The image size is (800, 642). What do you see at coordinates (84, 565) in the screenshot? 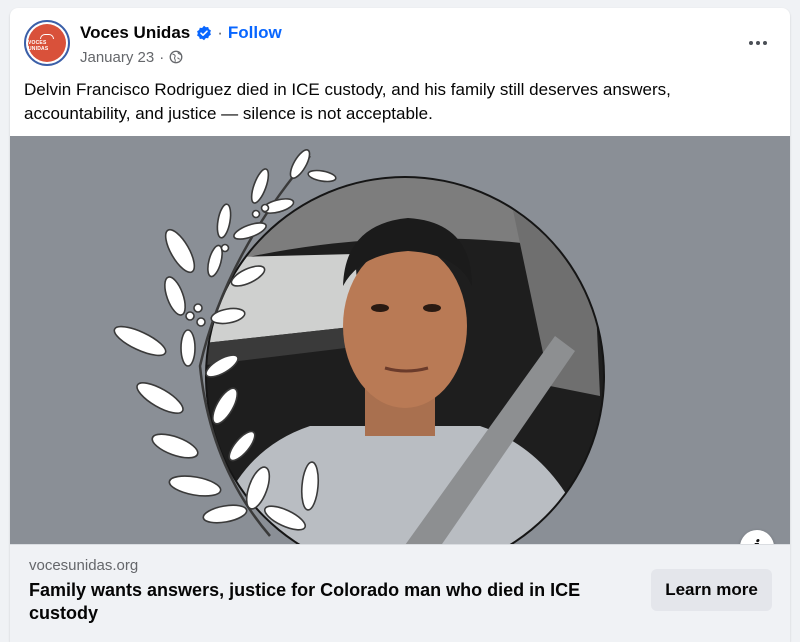
I see `link-domain: vocesunidas.org` at bounding box center [84, 565].